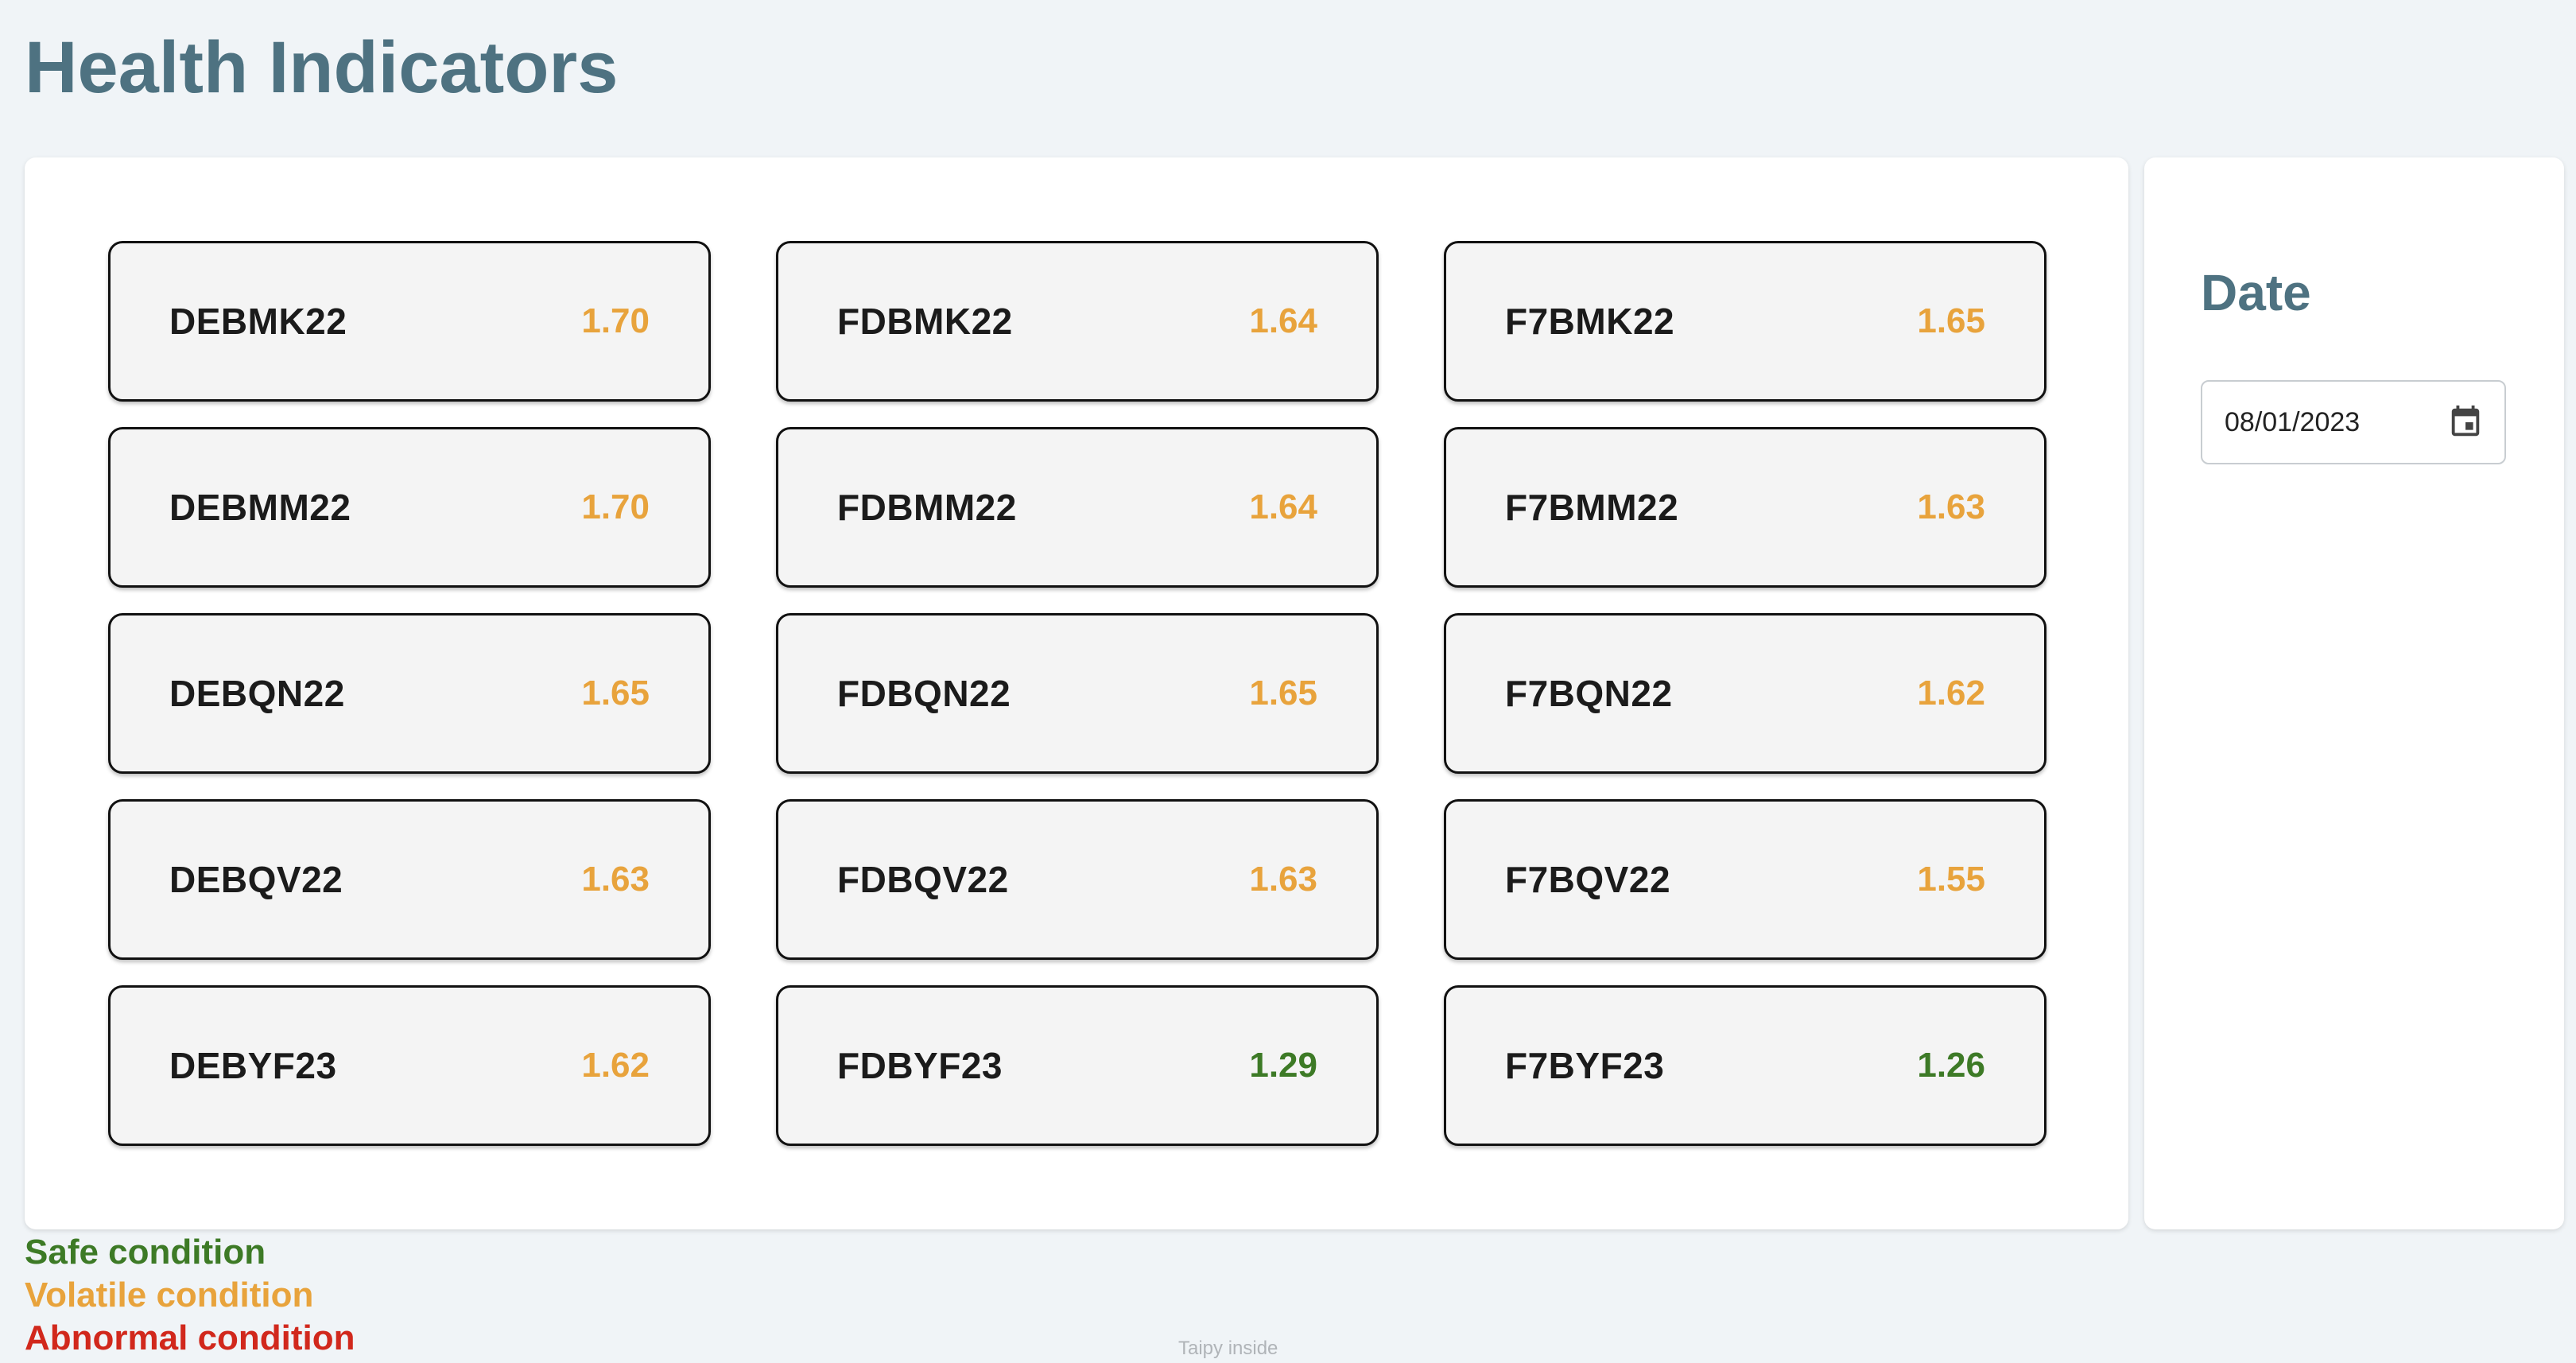  Describe the element at coordinates (170, 1295) in the screenshot. I see `legend-item-volatile: Volatile condition` at that location.